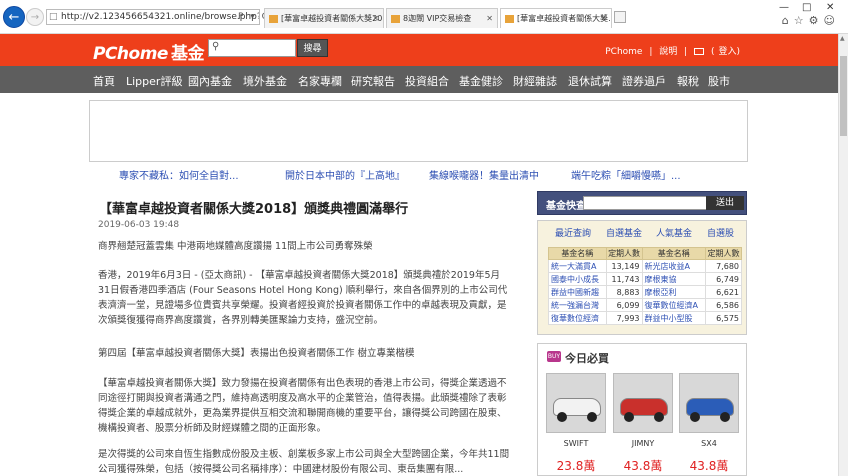 The height and width of the screenshot is (476, 848). Describe the element at coordinates (139, 225) in the screenshot. I see `article-date: 2019-06-03 19:48` at that location.